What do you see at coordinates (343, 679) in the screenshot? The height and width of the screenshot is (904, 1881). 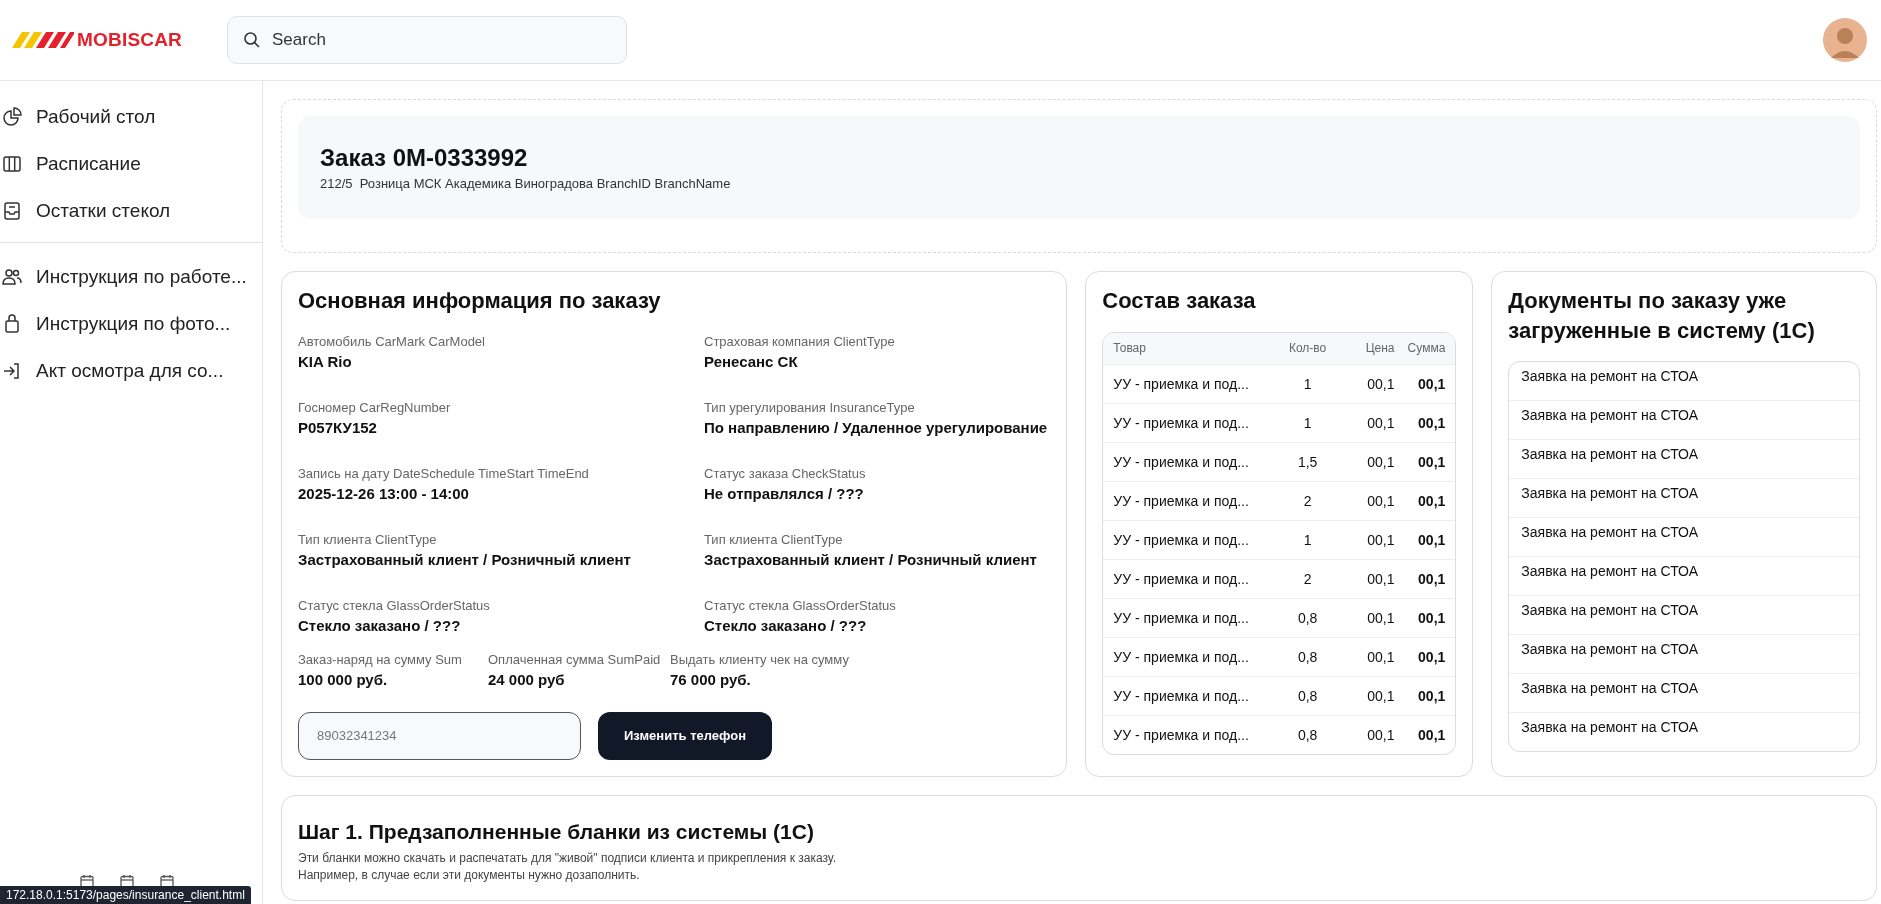 I see `field-value: 100 000 руб.` at bounding box center [343, 679].